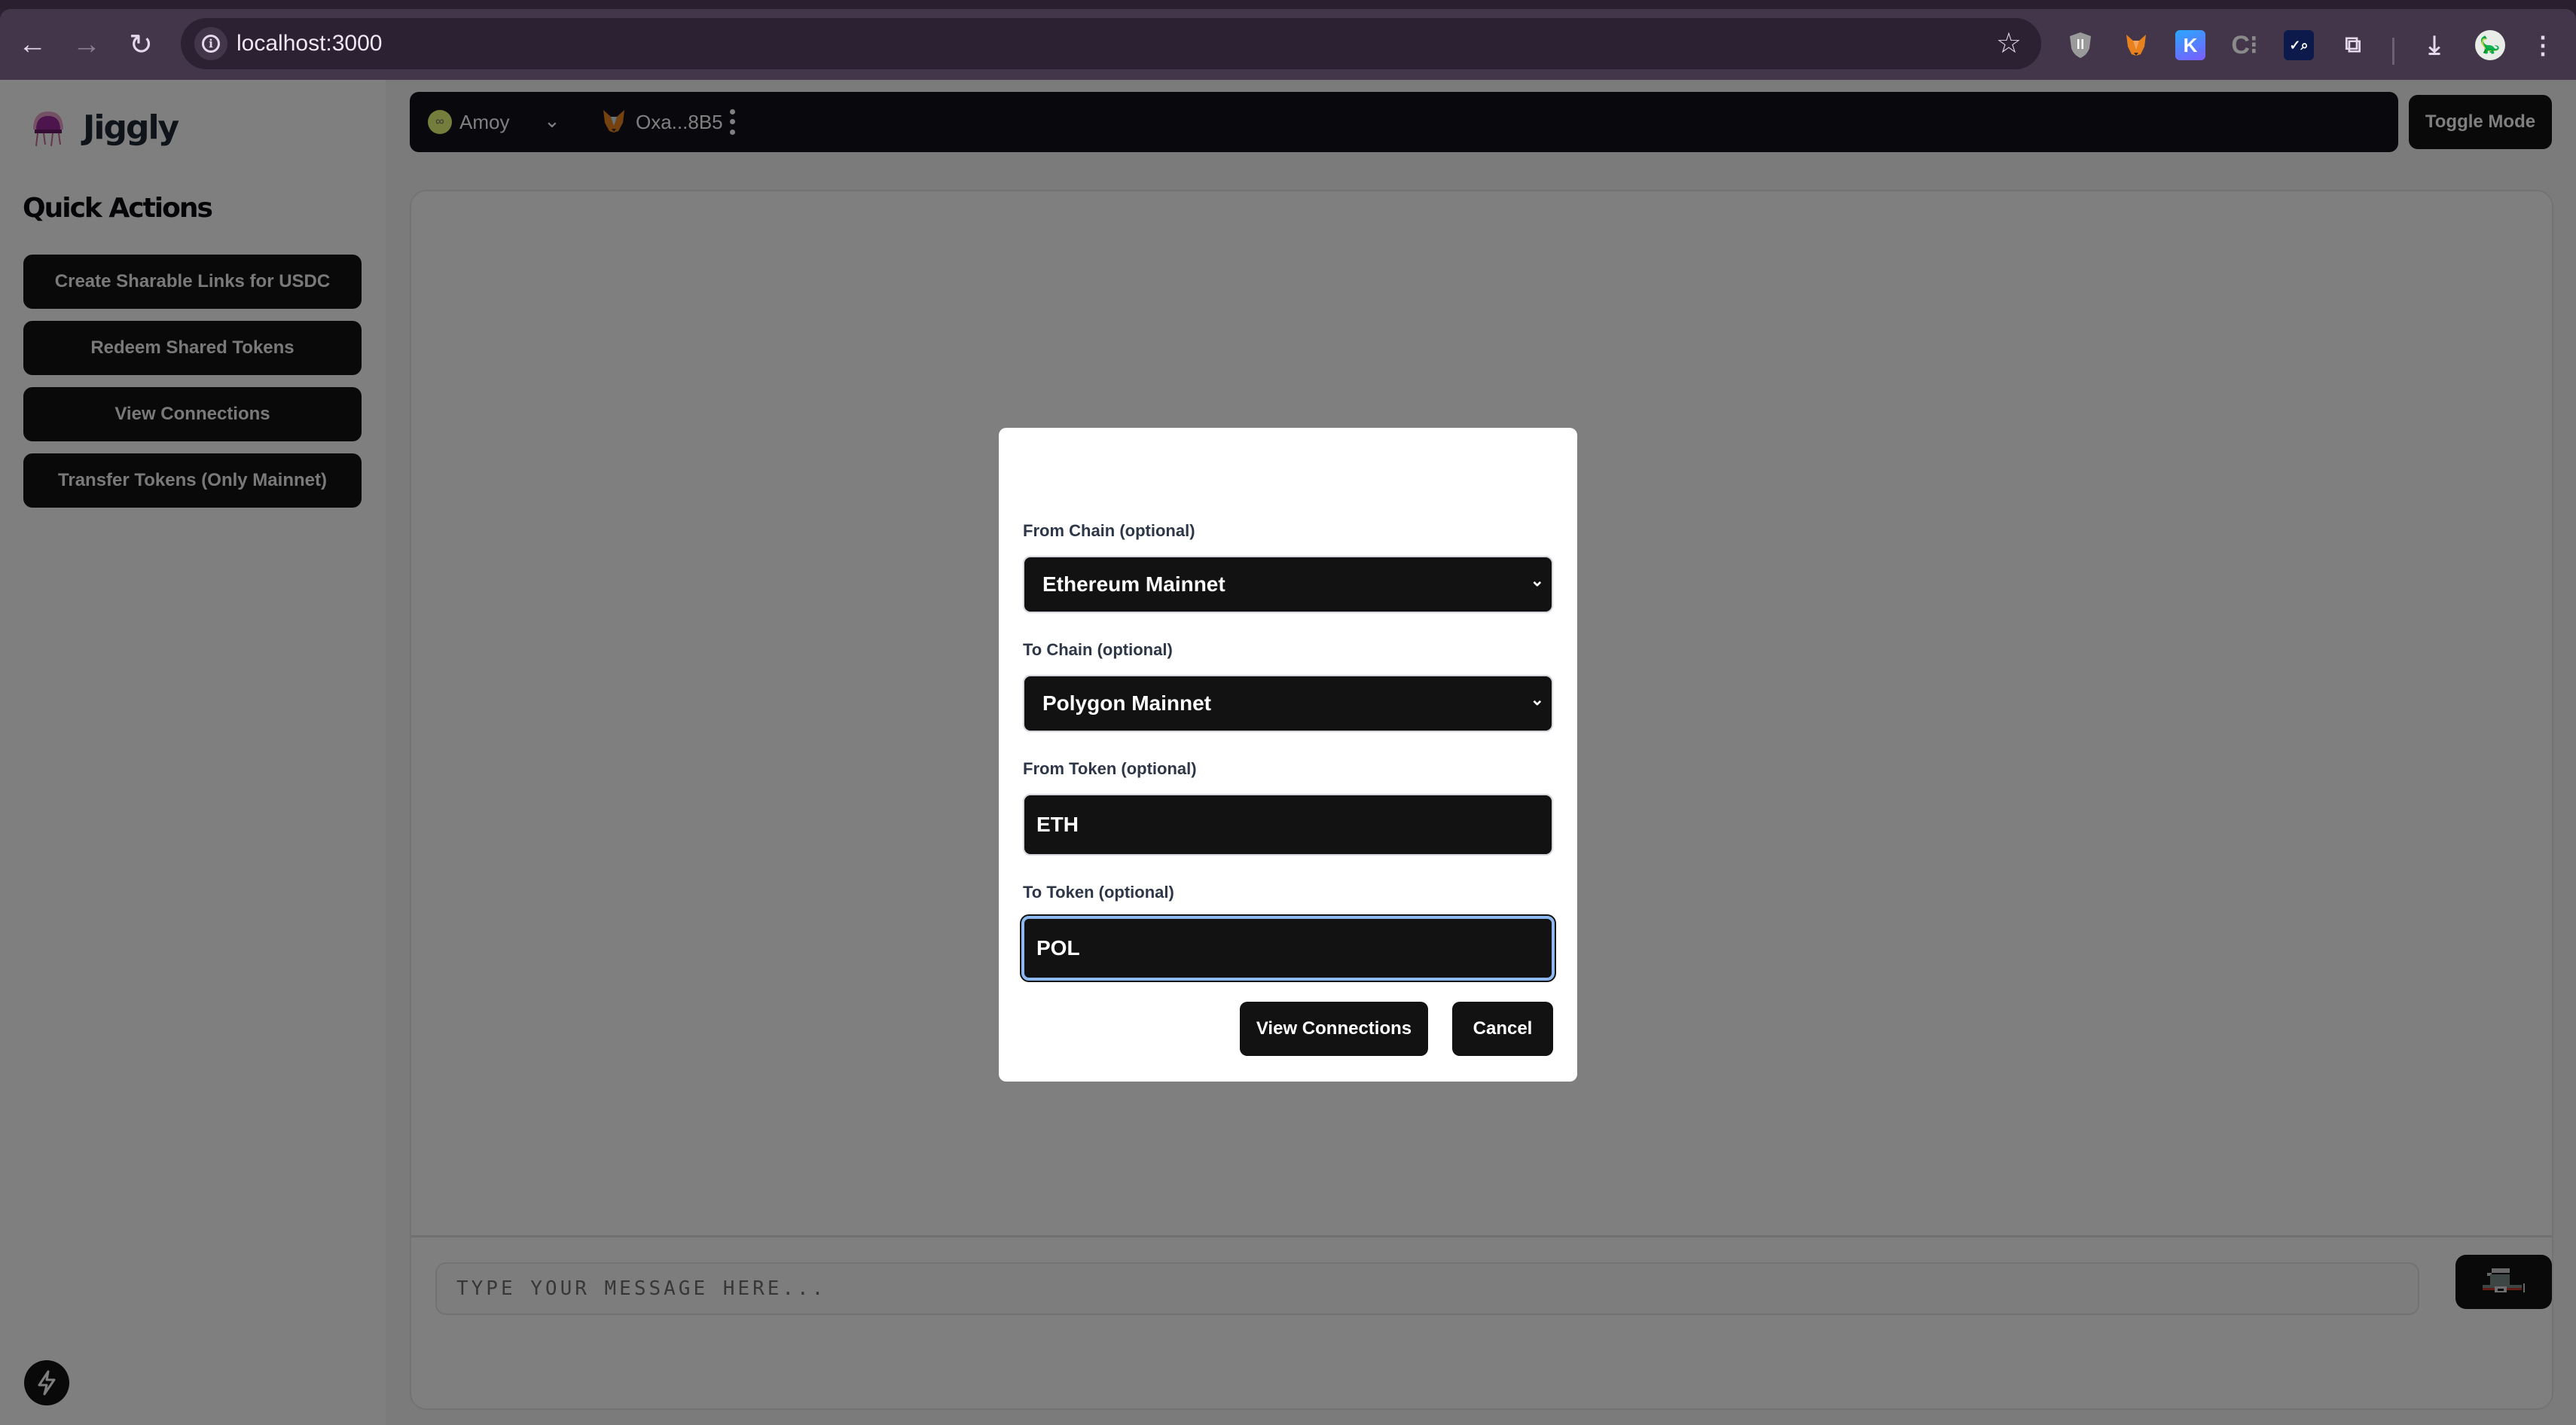 The width and height of the screenshot is (2576, 1425). What do you see at coordinates (1288, 704) in the screenshot?
I see `to-chain-select: Polygon Mainnet ⌄` at bounding box center [1288, 704].